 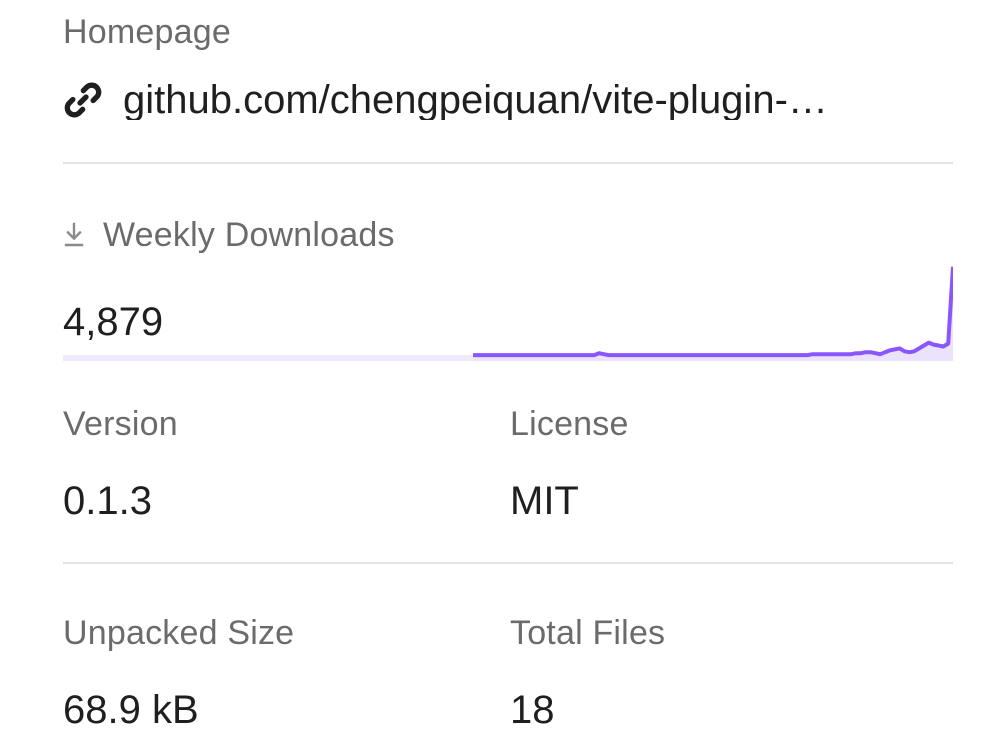 I want to click on link-icon, so click(x=83, y=100).